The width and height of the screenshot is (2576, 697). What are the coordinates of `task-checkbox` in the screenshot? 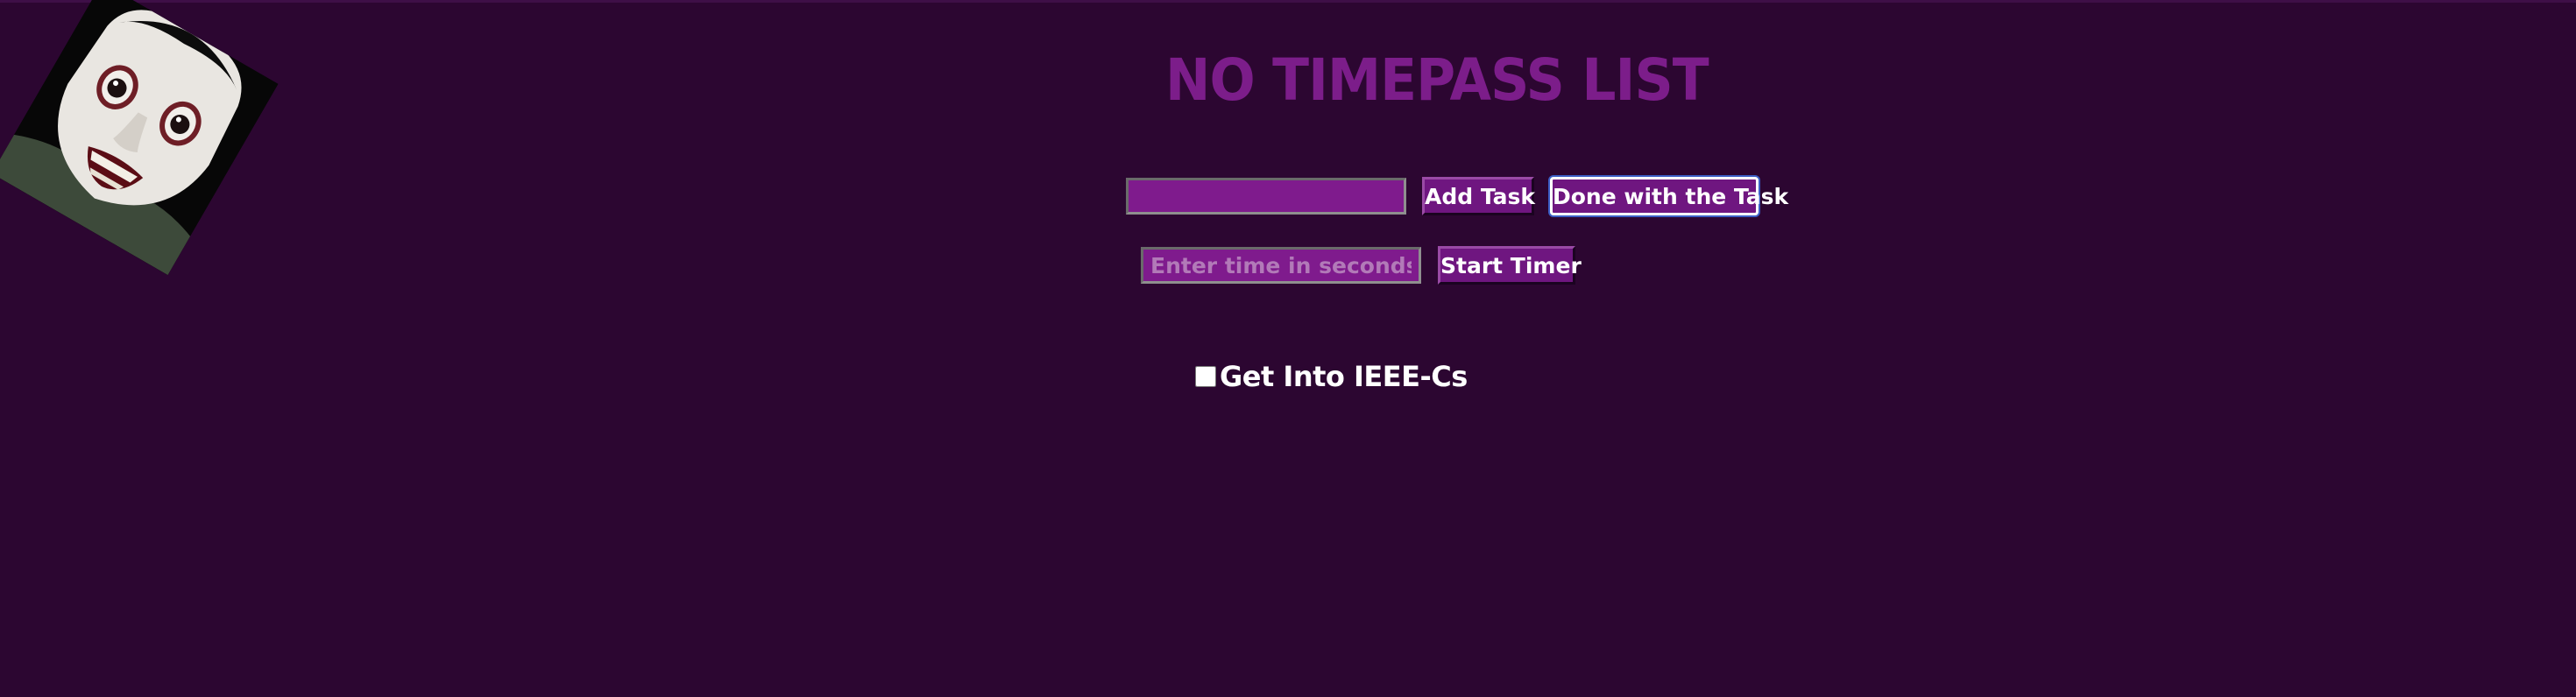 It's located at (1205, 376).